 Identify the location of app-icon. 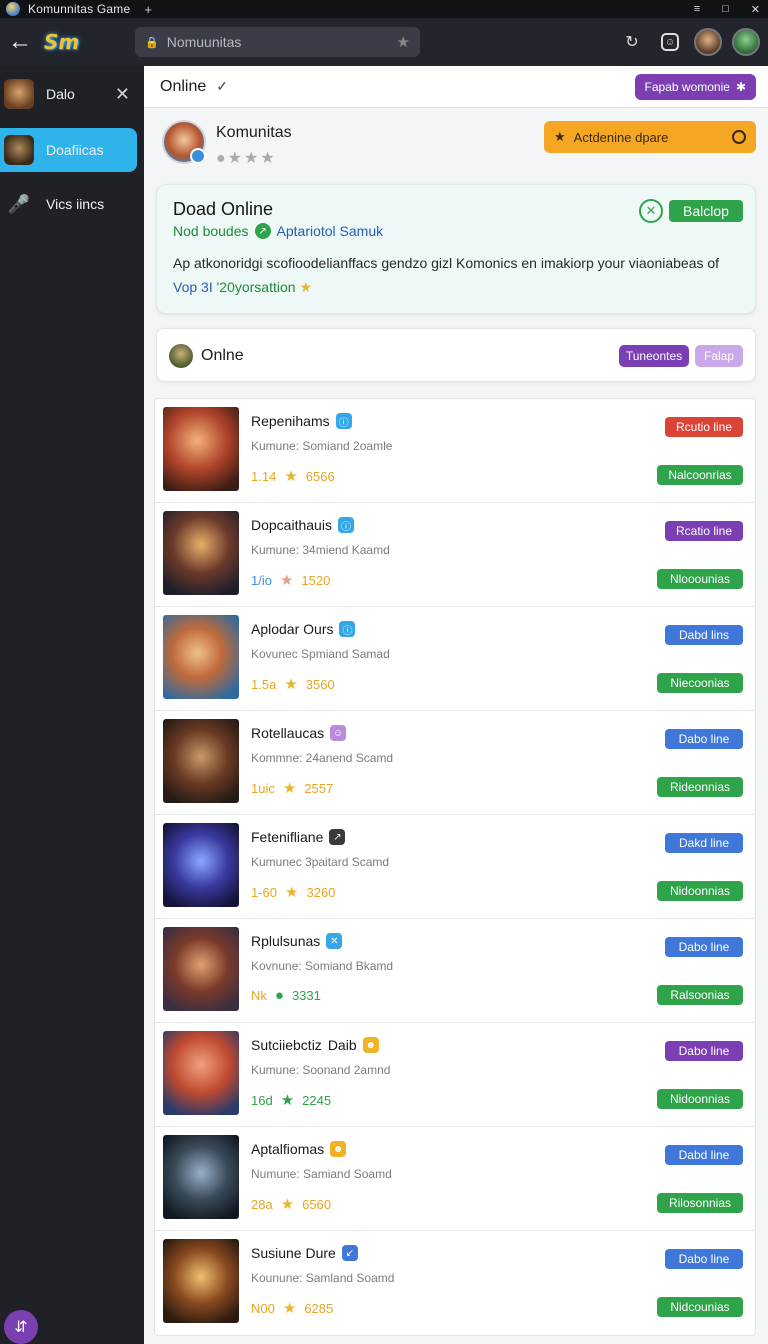
(13, 9).